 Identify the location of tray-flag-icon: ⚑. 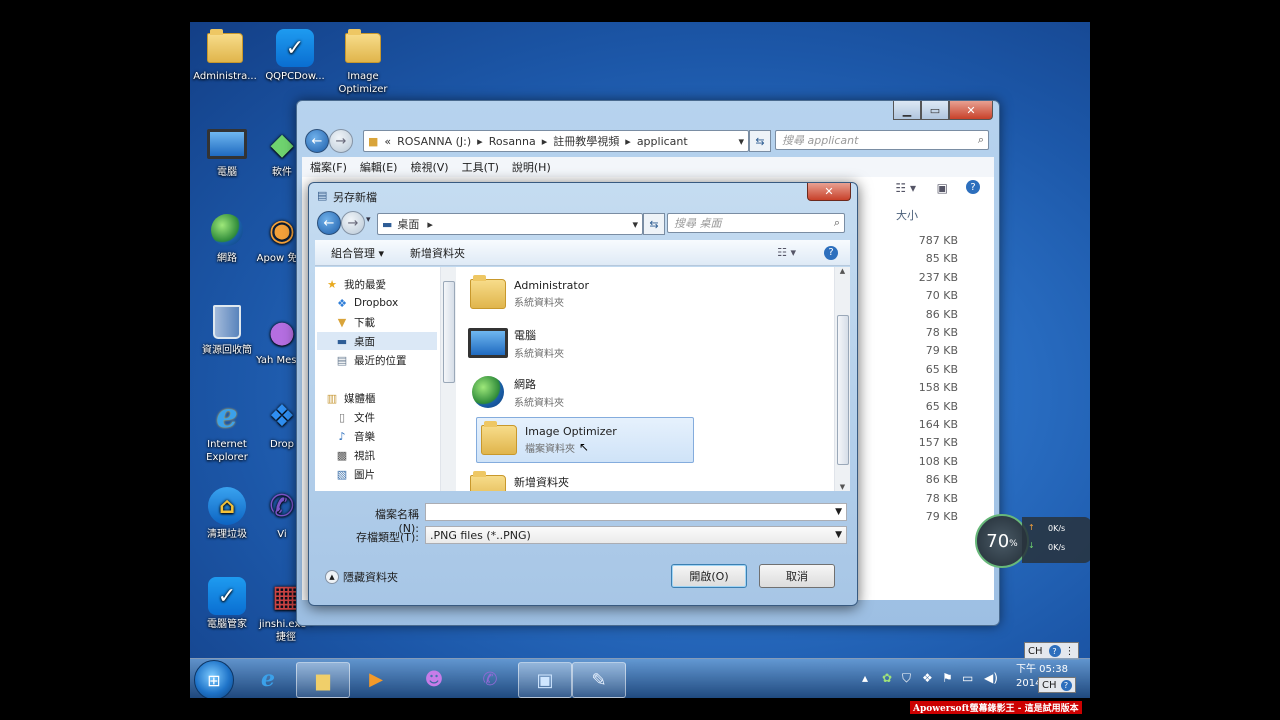
(947, 678).